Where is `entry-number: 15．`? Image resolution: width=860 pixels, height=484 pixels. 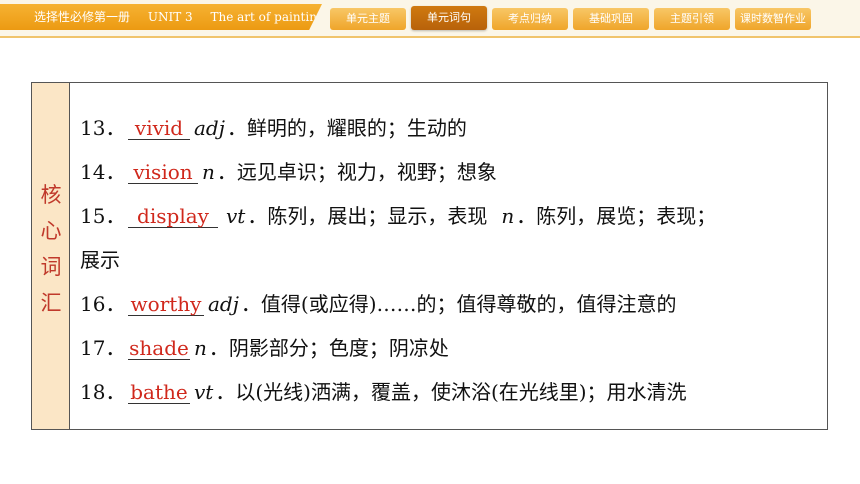
entry-number: 15． is located at coordinates (103, 216).